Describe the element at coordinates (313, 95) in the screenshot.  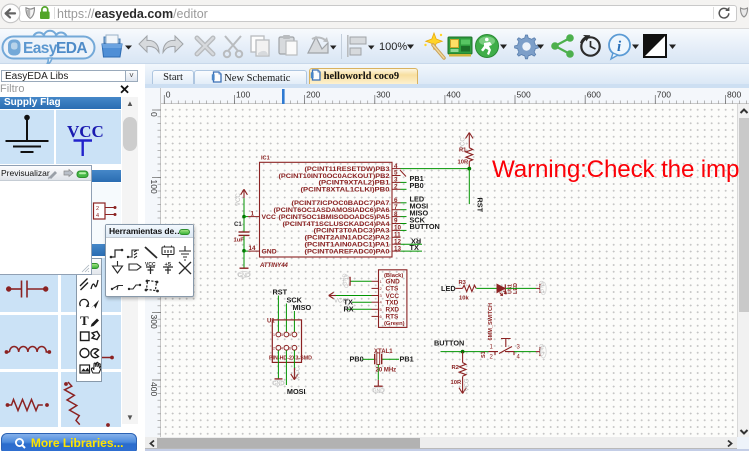
I see `svg-text: 200` at that location.